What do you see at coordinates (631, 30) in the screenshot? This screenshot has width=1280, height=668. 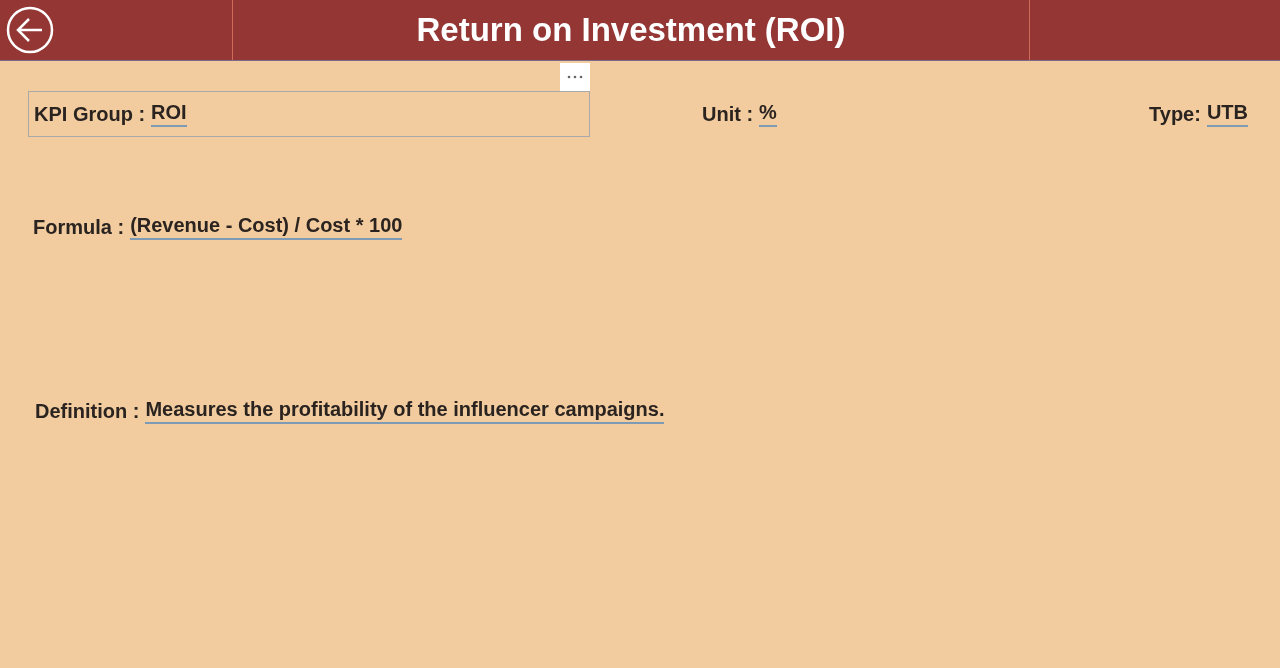 I see `page-title: Return on Investment (ROI)` at bounding box center [631, 30].